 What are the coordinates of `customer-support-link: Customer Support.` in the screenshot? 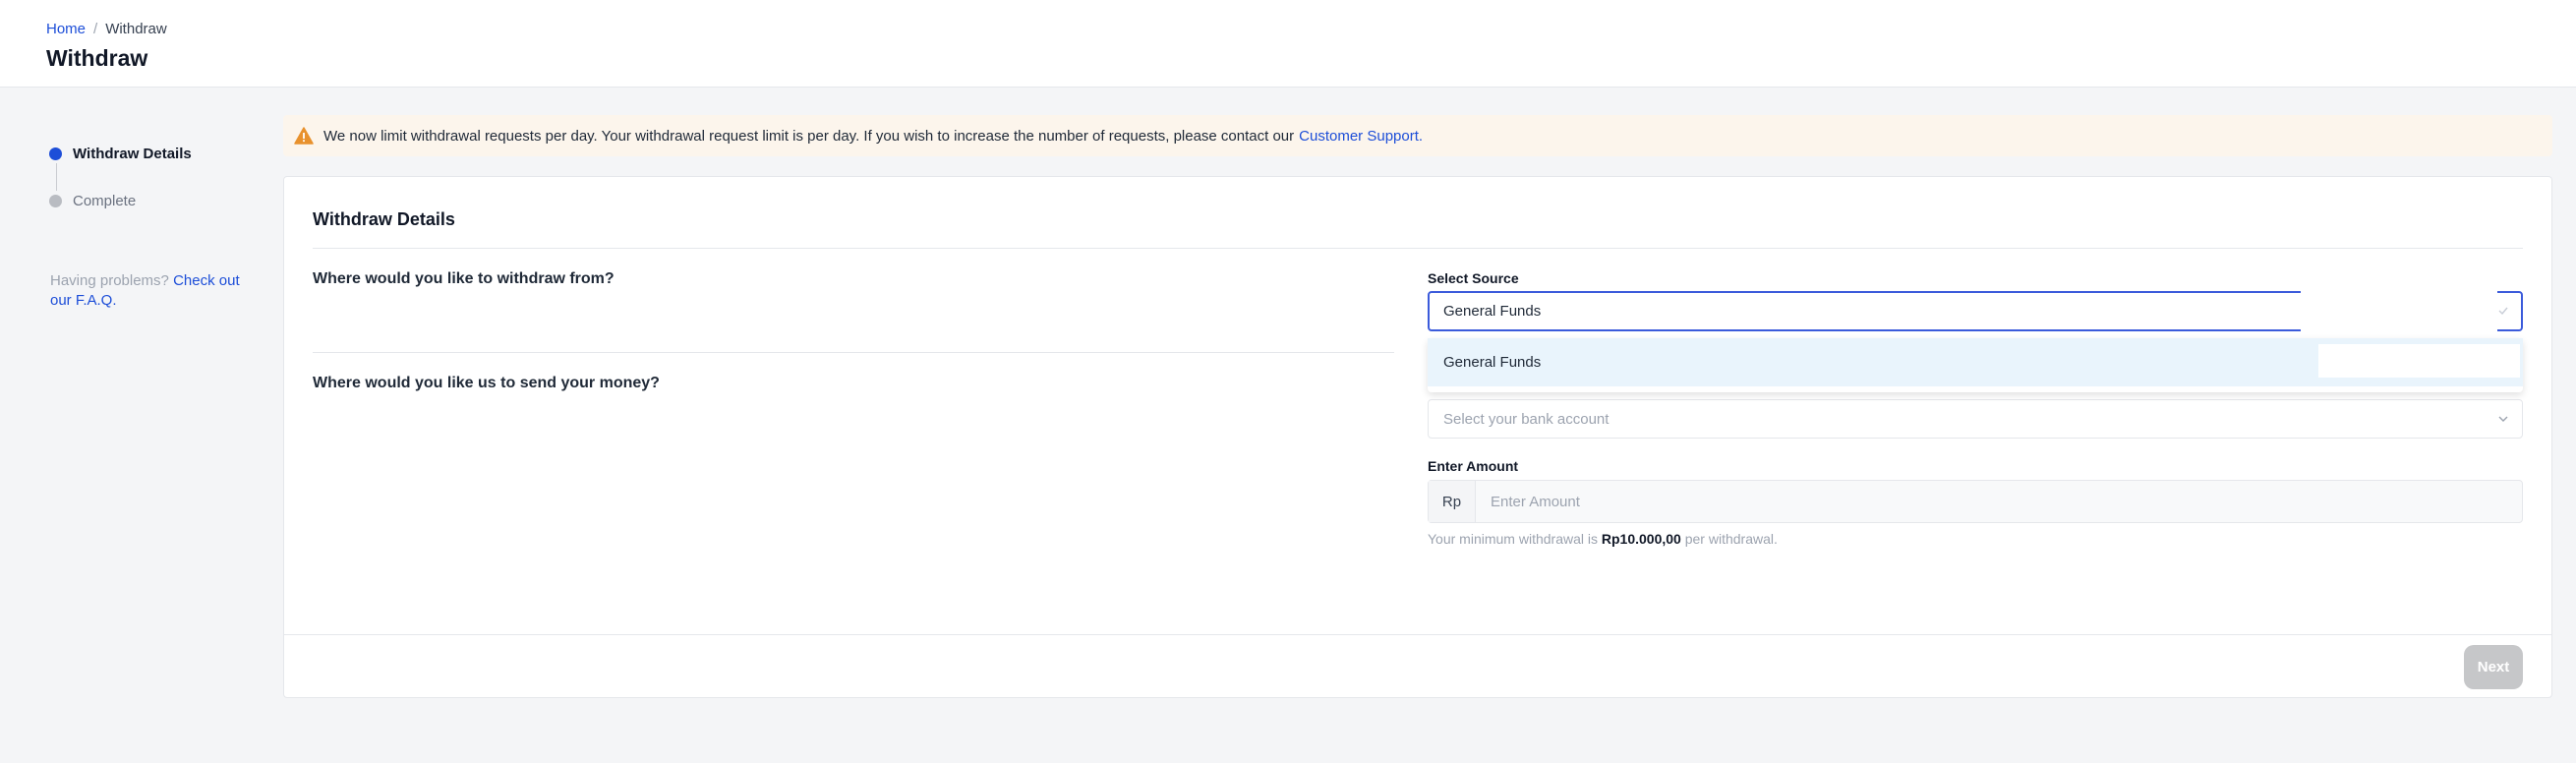 It's located at (1361, 136).